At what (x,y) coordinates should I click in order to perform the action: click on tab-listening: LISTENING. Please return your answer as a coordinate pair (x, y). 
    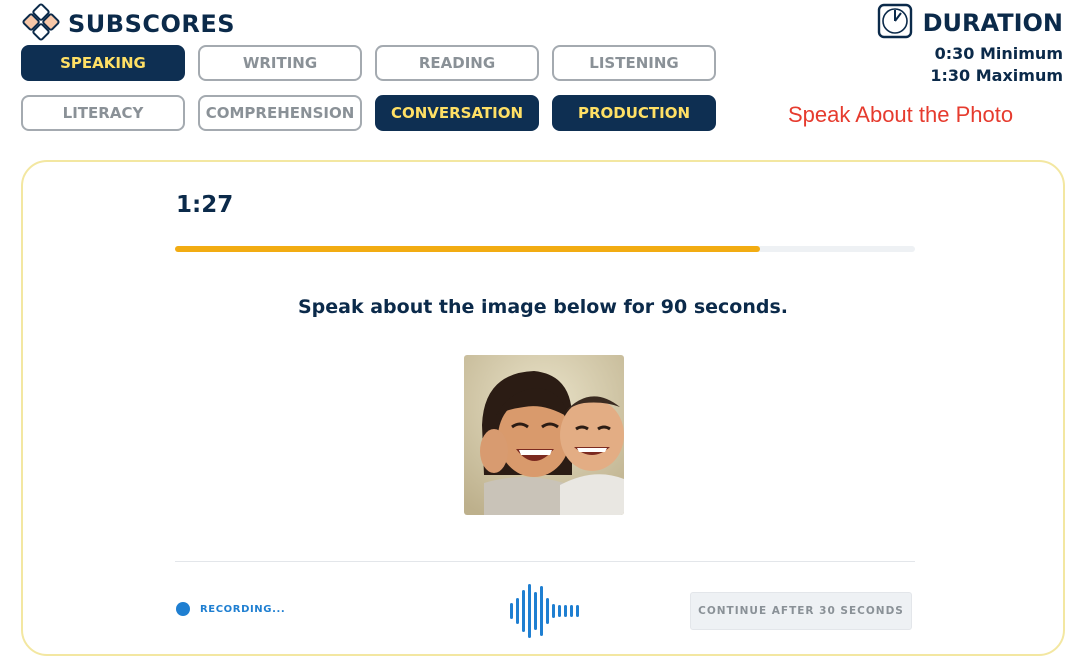
    Looking at the image, I should click on (634, 63).